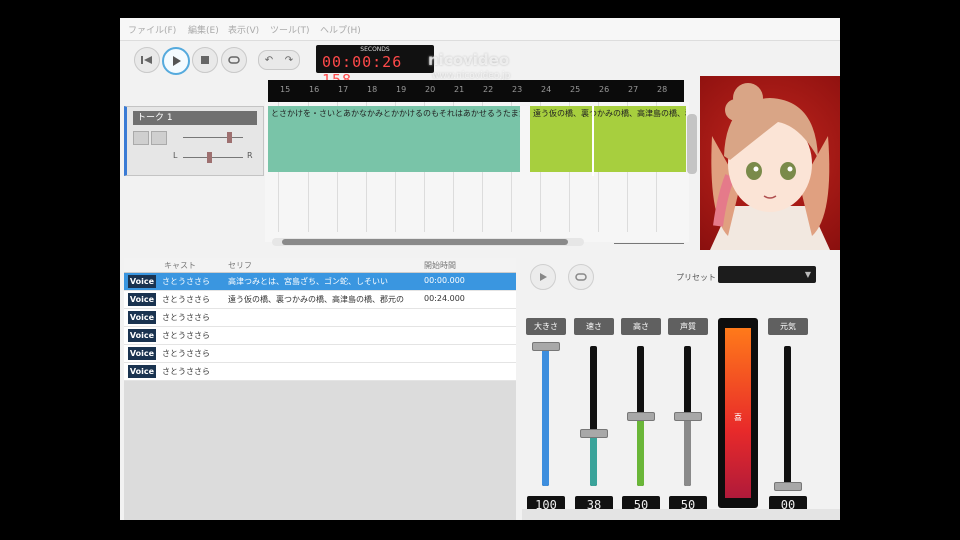 The height and width of the screenshot is (540, 960). Describe the element at coordinates (608, 139) in the screenshot. I see `timeline-segment: 遠う仮の橋、裏つかみの橋、高津島の橋、郡元の橋` at that location.